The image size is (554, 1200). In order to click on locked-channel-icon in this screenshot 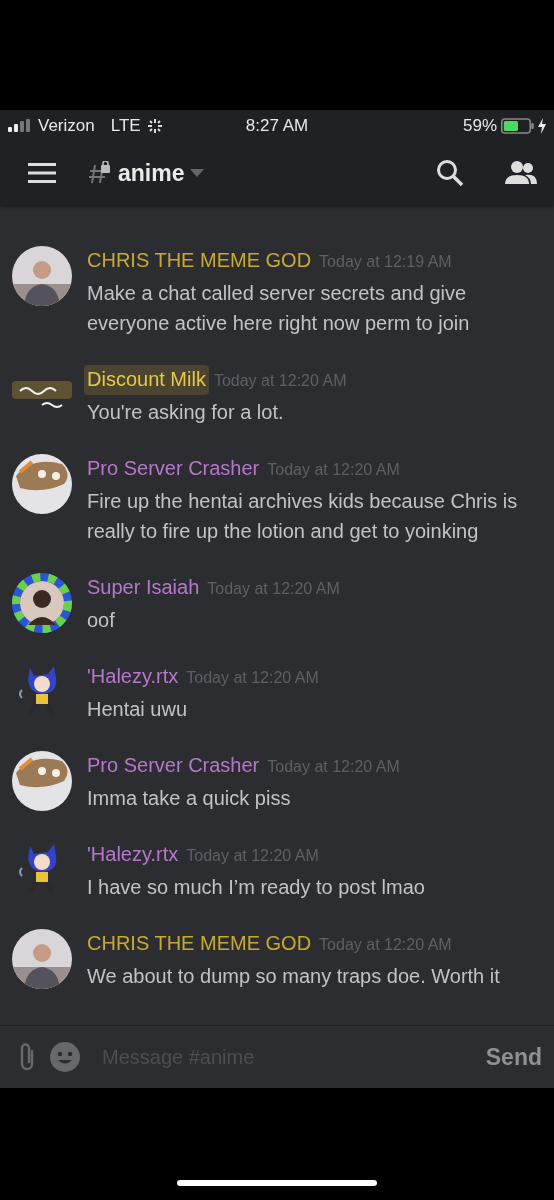, I will do `click(100, 173)`.